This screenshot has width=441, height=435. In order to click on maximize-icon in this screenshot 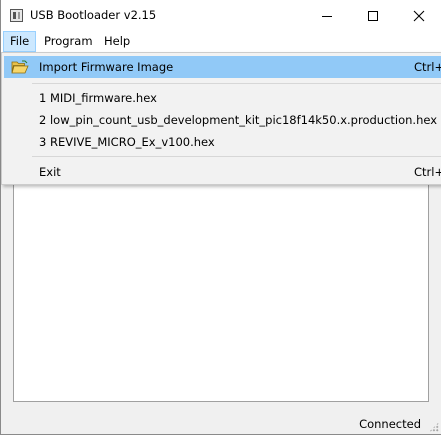, I will do `click(373, 15)`.